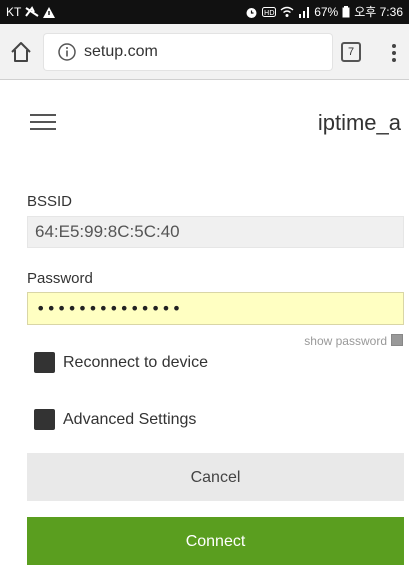 This screenshot has height=566, width=409. I want to click on svg-text: HD, so click(269, 13).